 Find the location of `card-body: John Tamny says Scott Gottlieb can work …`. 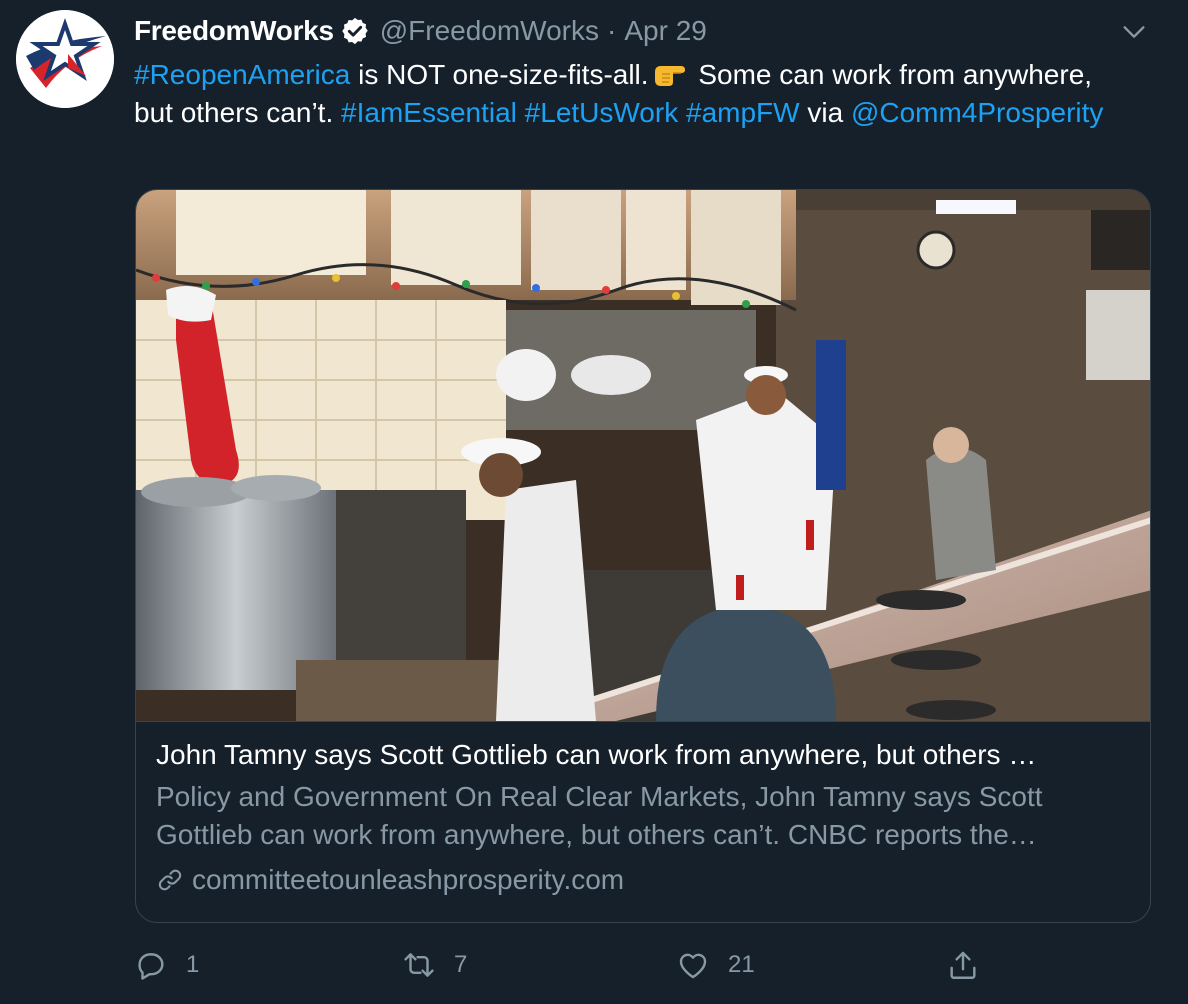

card-body: John Tamny says Scott Gottlieb can work … is located at coordinates (643, 808).